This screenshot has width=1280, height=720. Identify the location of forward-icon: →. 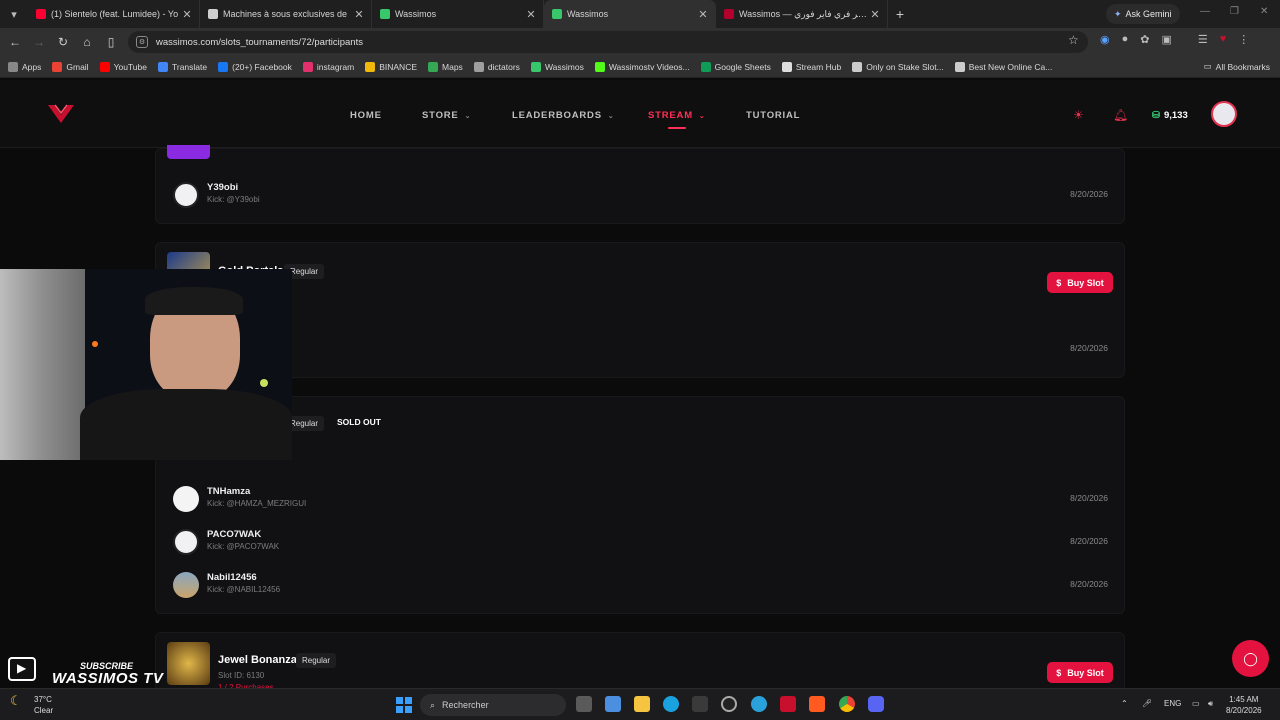
(39, 42).